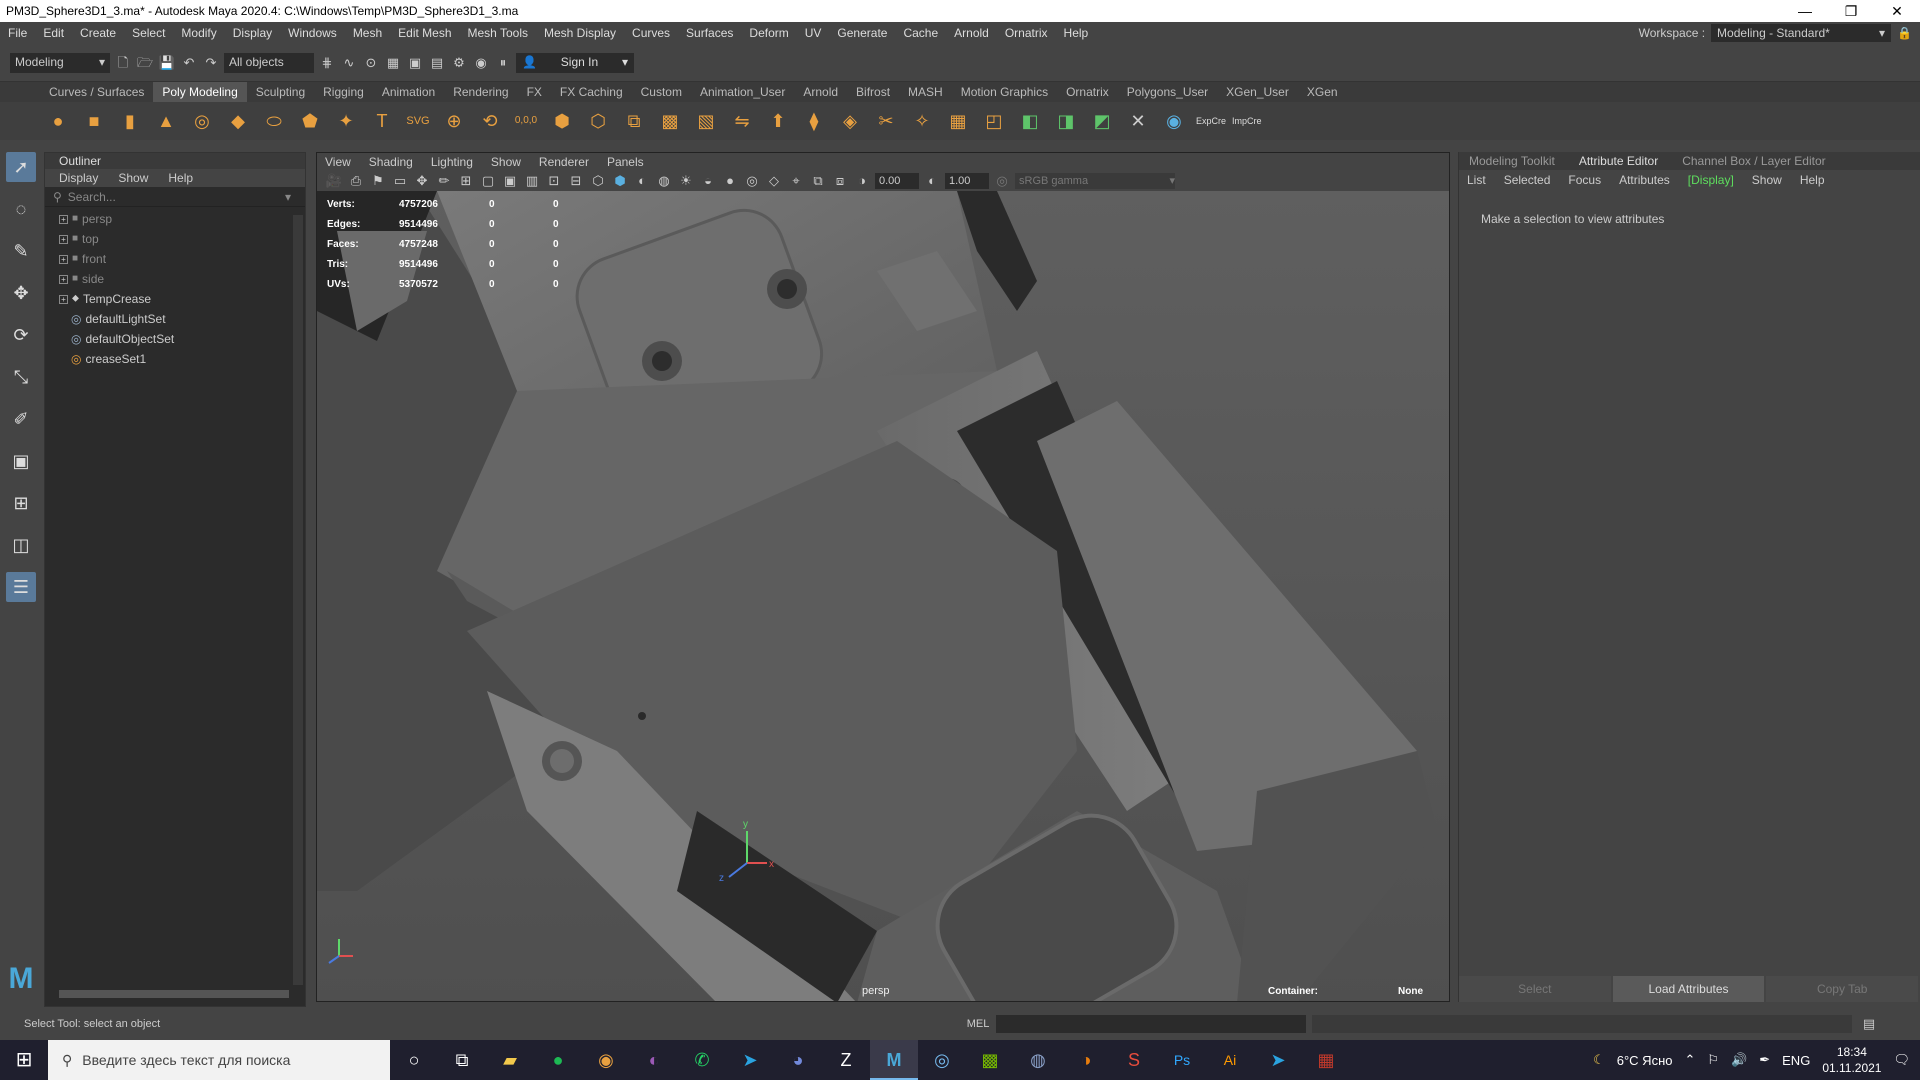 The height and width of the screenshot is (1080, 1920). Describe the element at coordinates (774, 181) in the screenshot. I see `anti-aliasing-icon: ◇` at that location.